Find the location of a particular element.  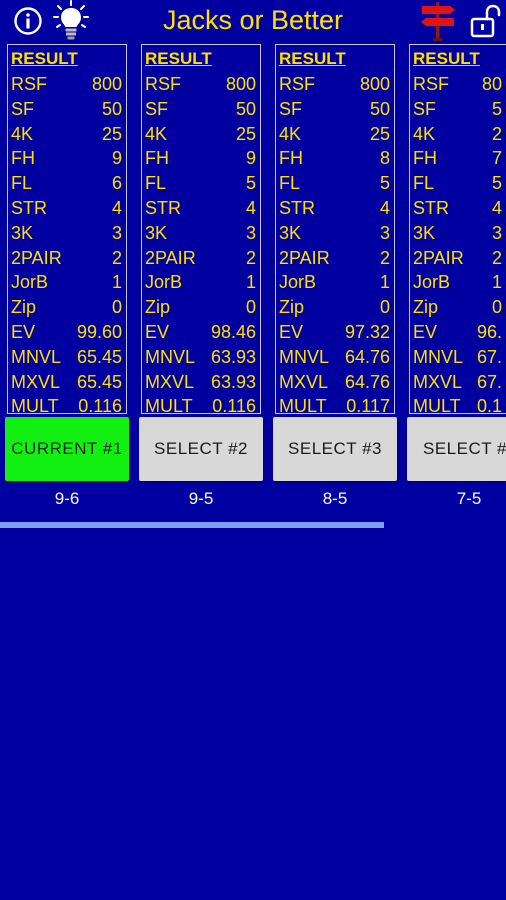

paytable-row: 4K 2 is located at coordinates (457, 134).